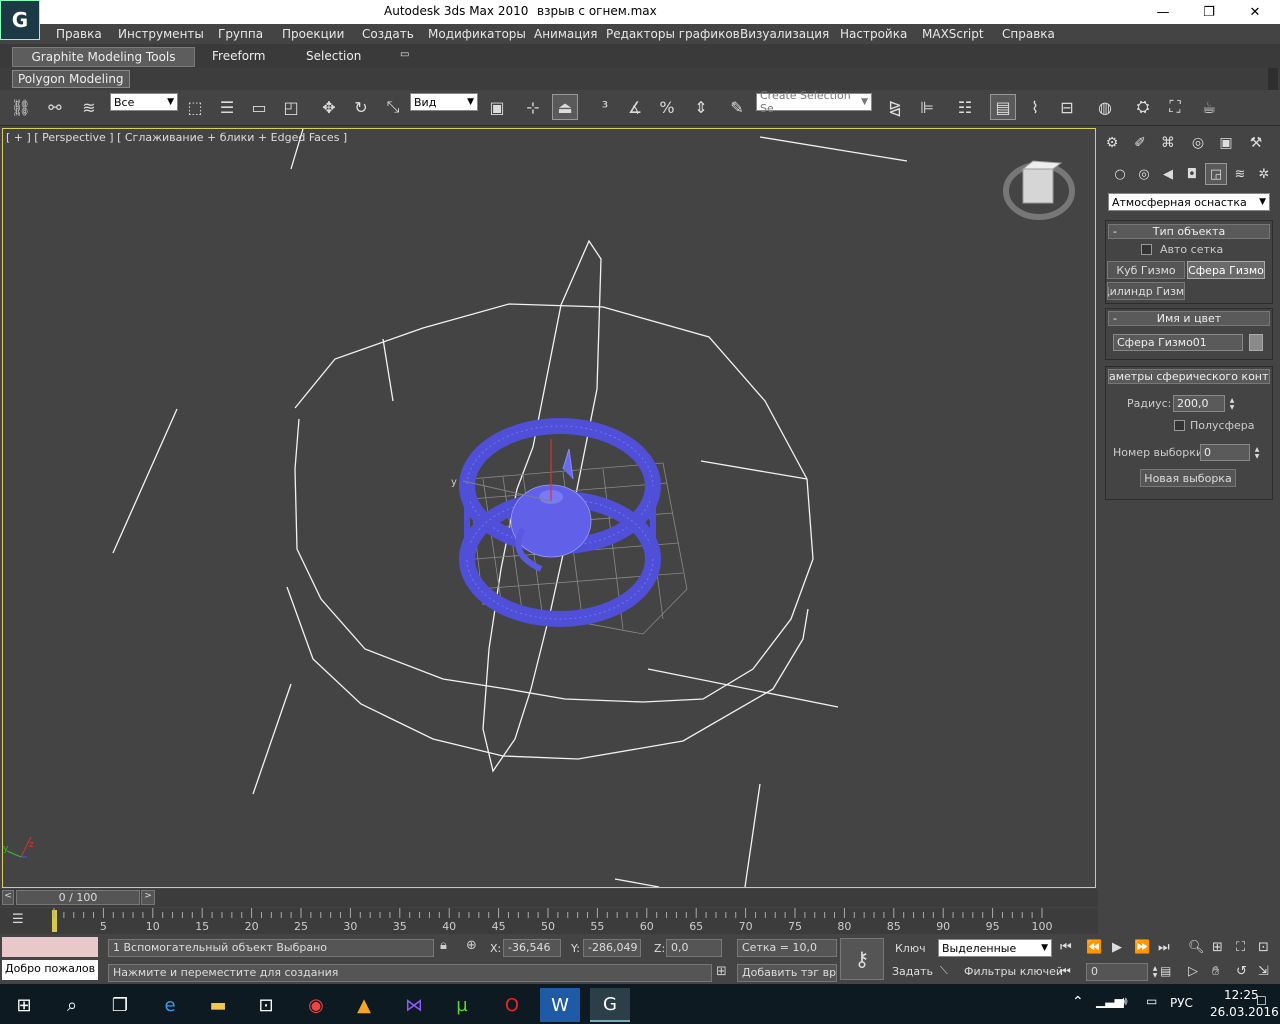  What do you see at coordinates (170, 1005) in the screenshot?
I see `edge-browser-icon: e` at bounding box center [170, 1005].